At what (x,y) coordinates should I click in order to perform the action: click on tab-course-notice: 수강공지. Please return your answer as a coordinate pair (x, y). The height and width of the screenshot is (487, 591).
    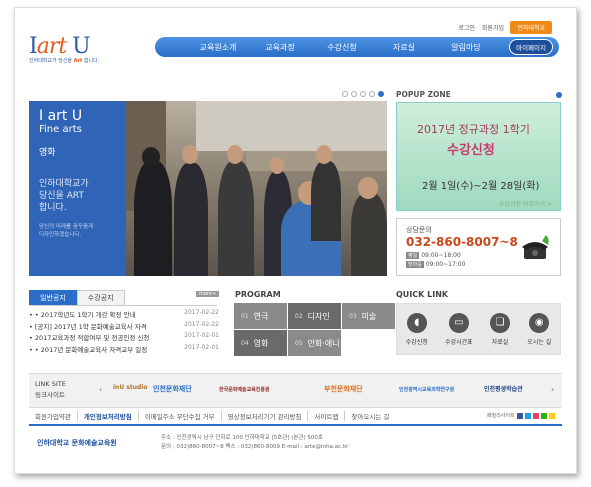
    Looking at the image, I should click on (100, 297).